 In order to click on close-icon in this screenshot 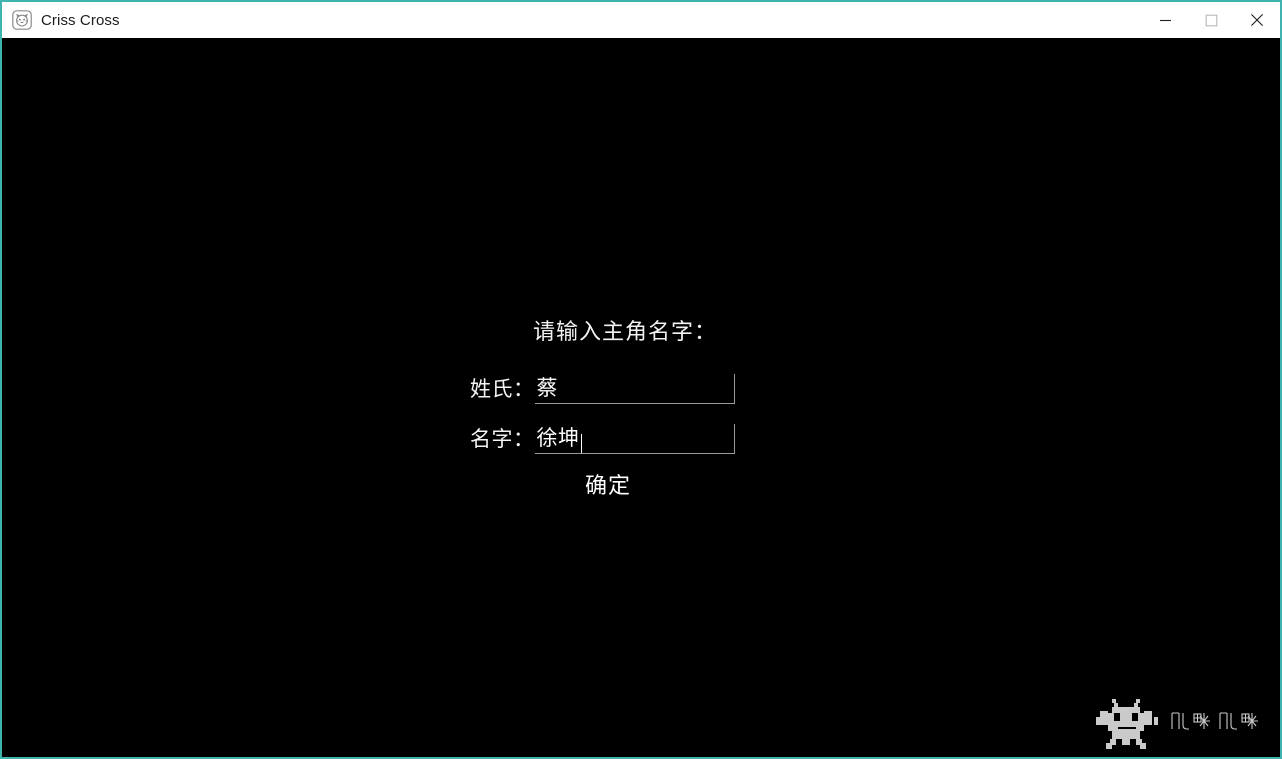, I will do `click(1257, 20)`.